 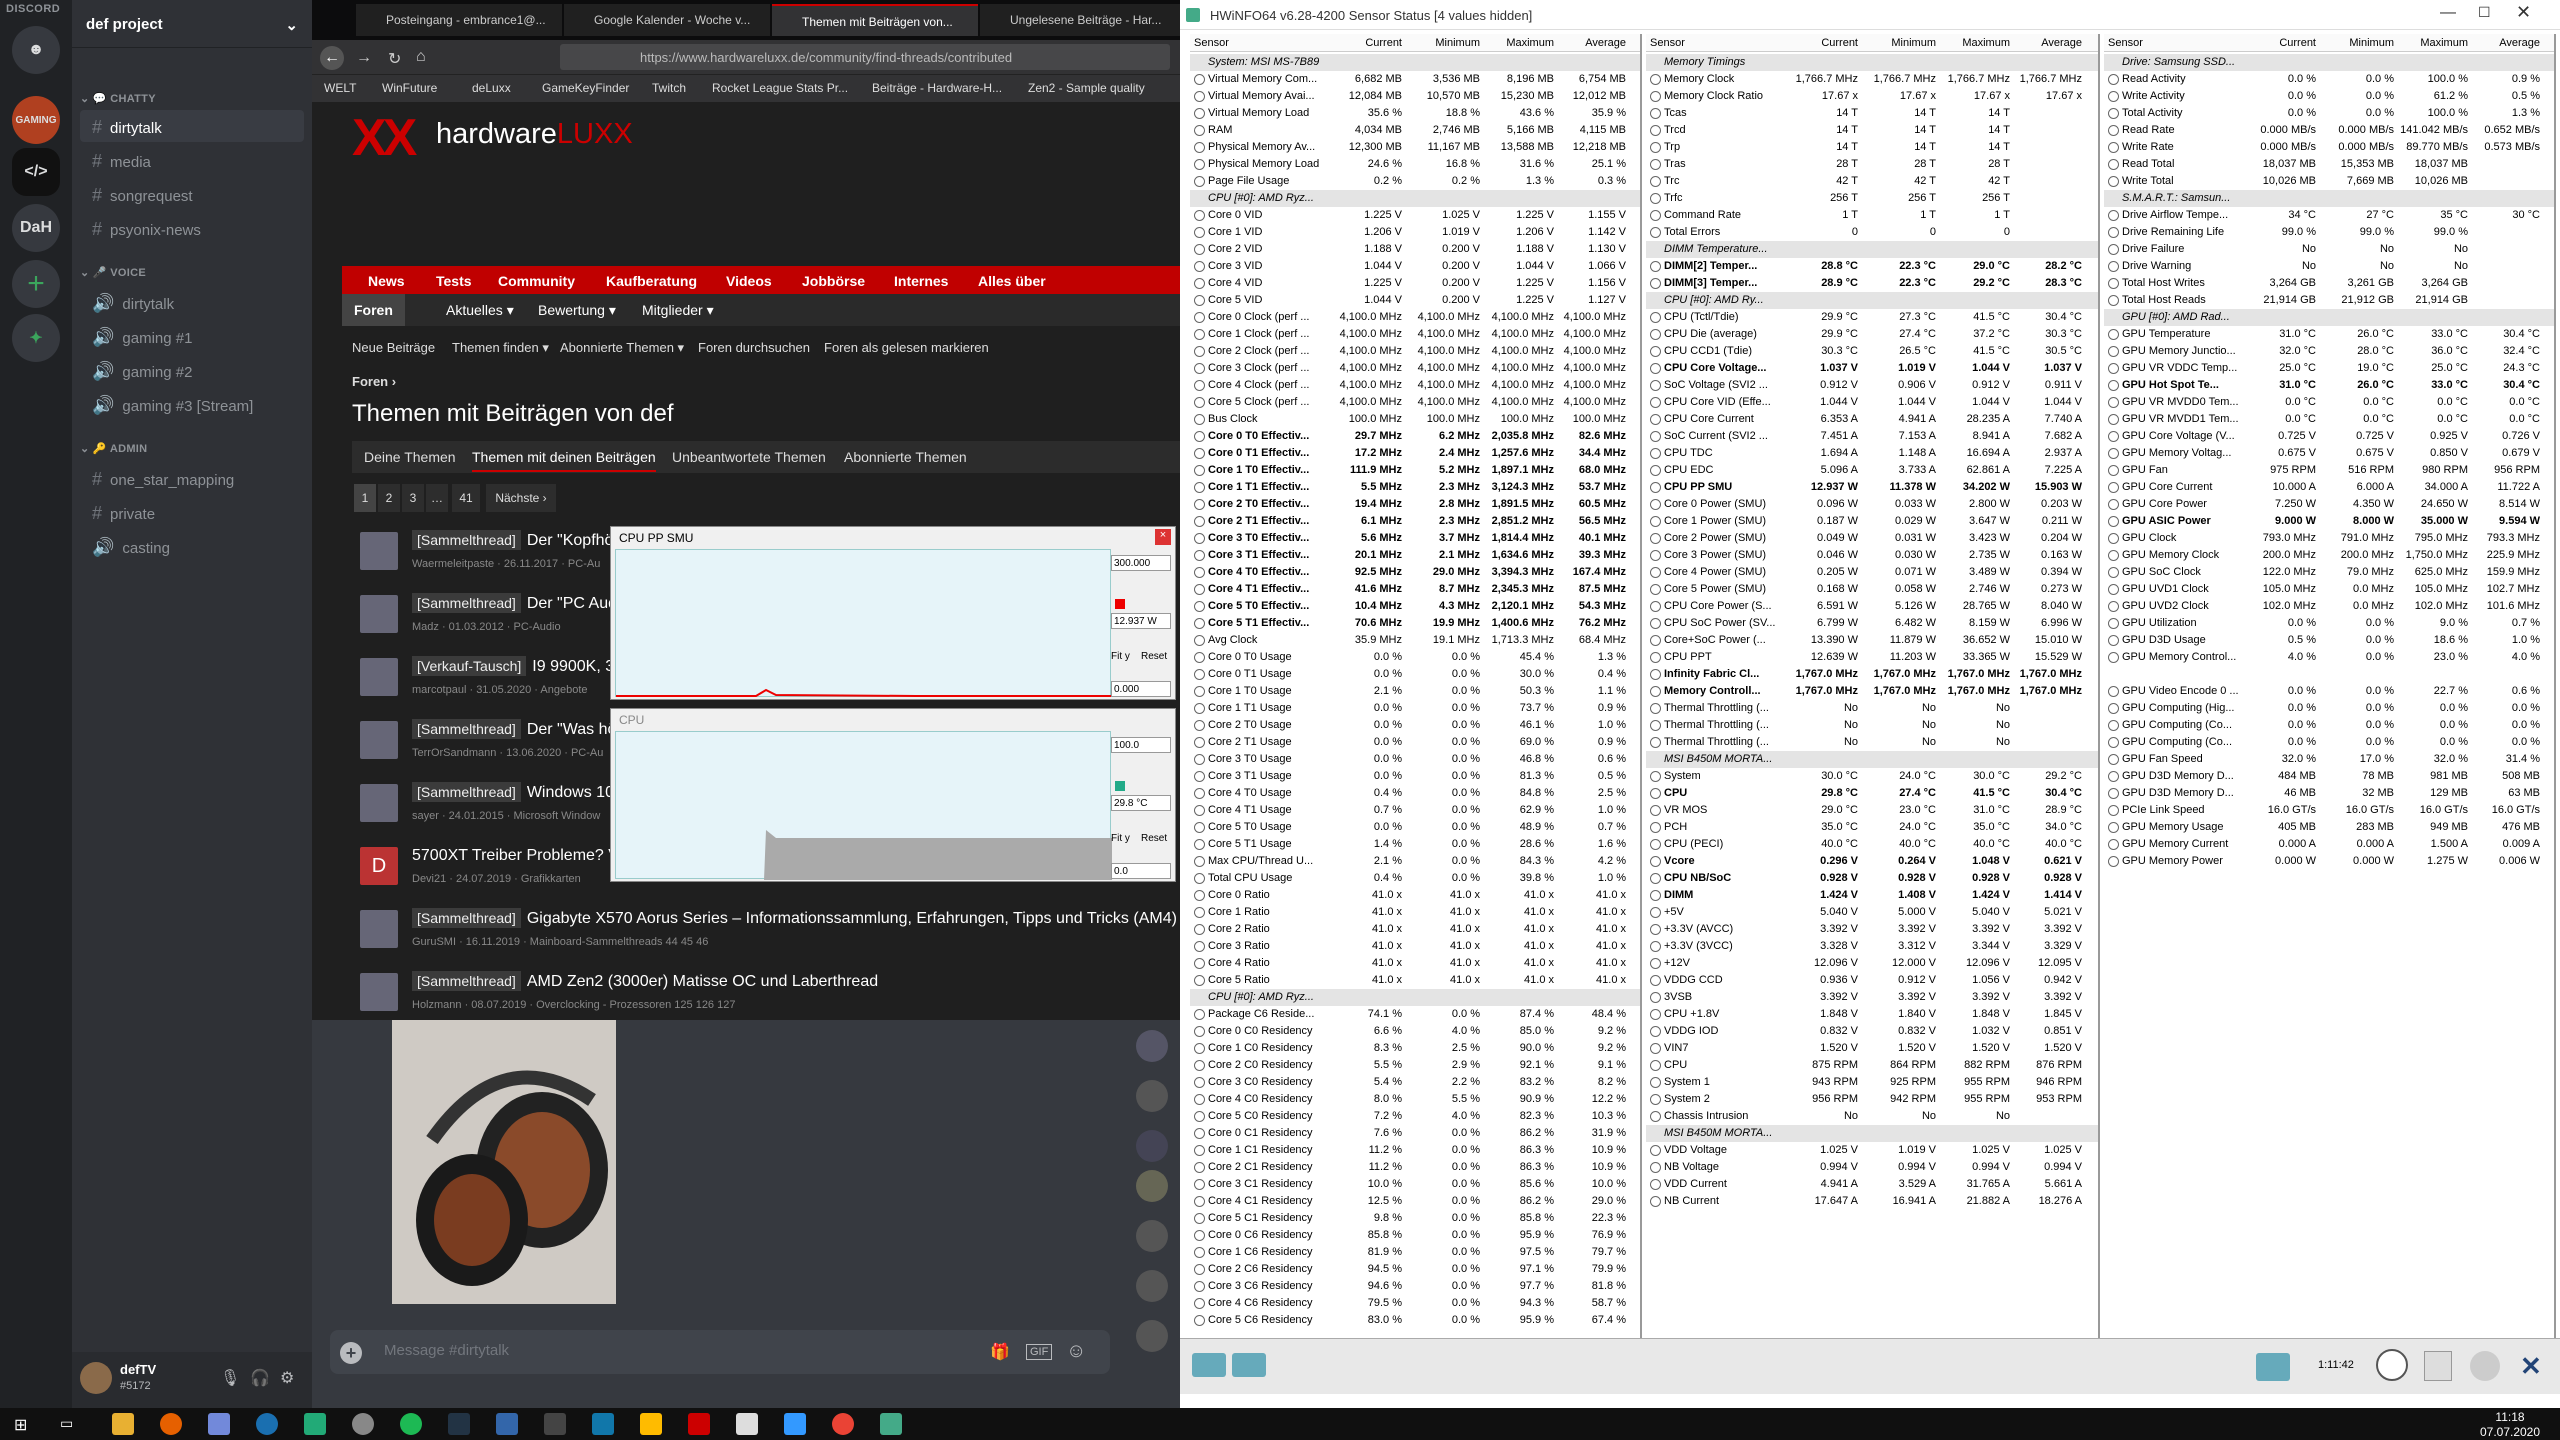 What do you see at coordinates (1415, 844) in the screenshot?
I see `sensor-row: Core 5 T1 Usage 1.4 % 0.0 % 28.6 % 1.6 %` at bounding box center [1415, 844].